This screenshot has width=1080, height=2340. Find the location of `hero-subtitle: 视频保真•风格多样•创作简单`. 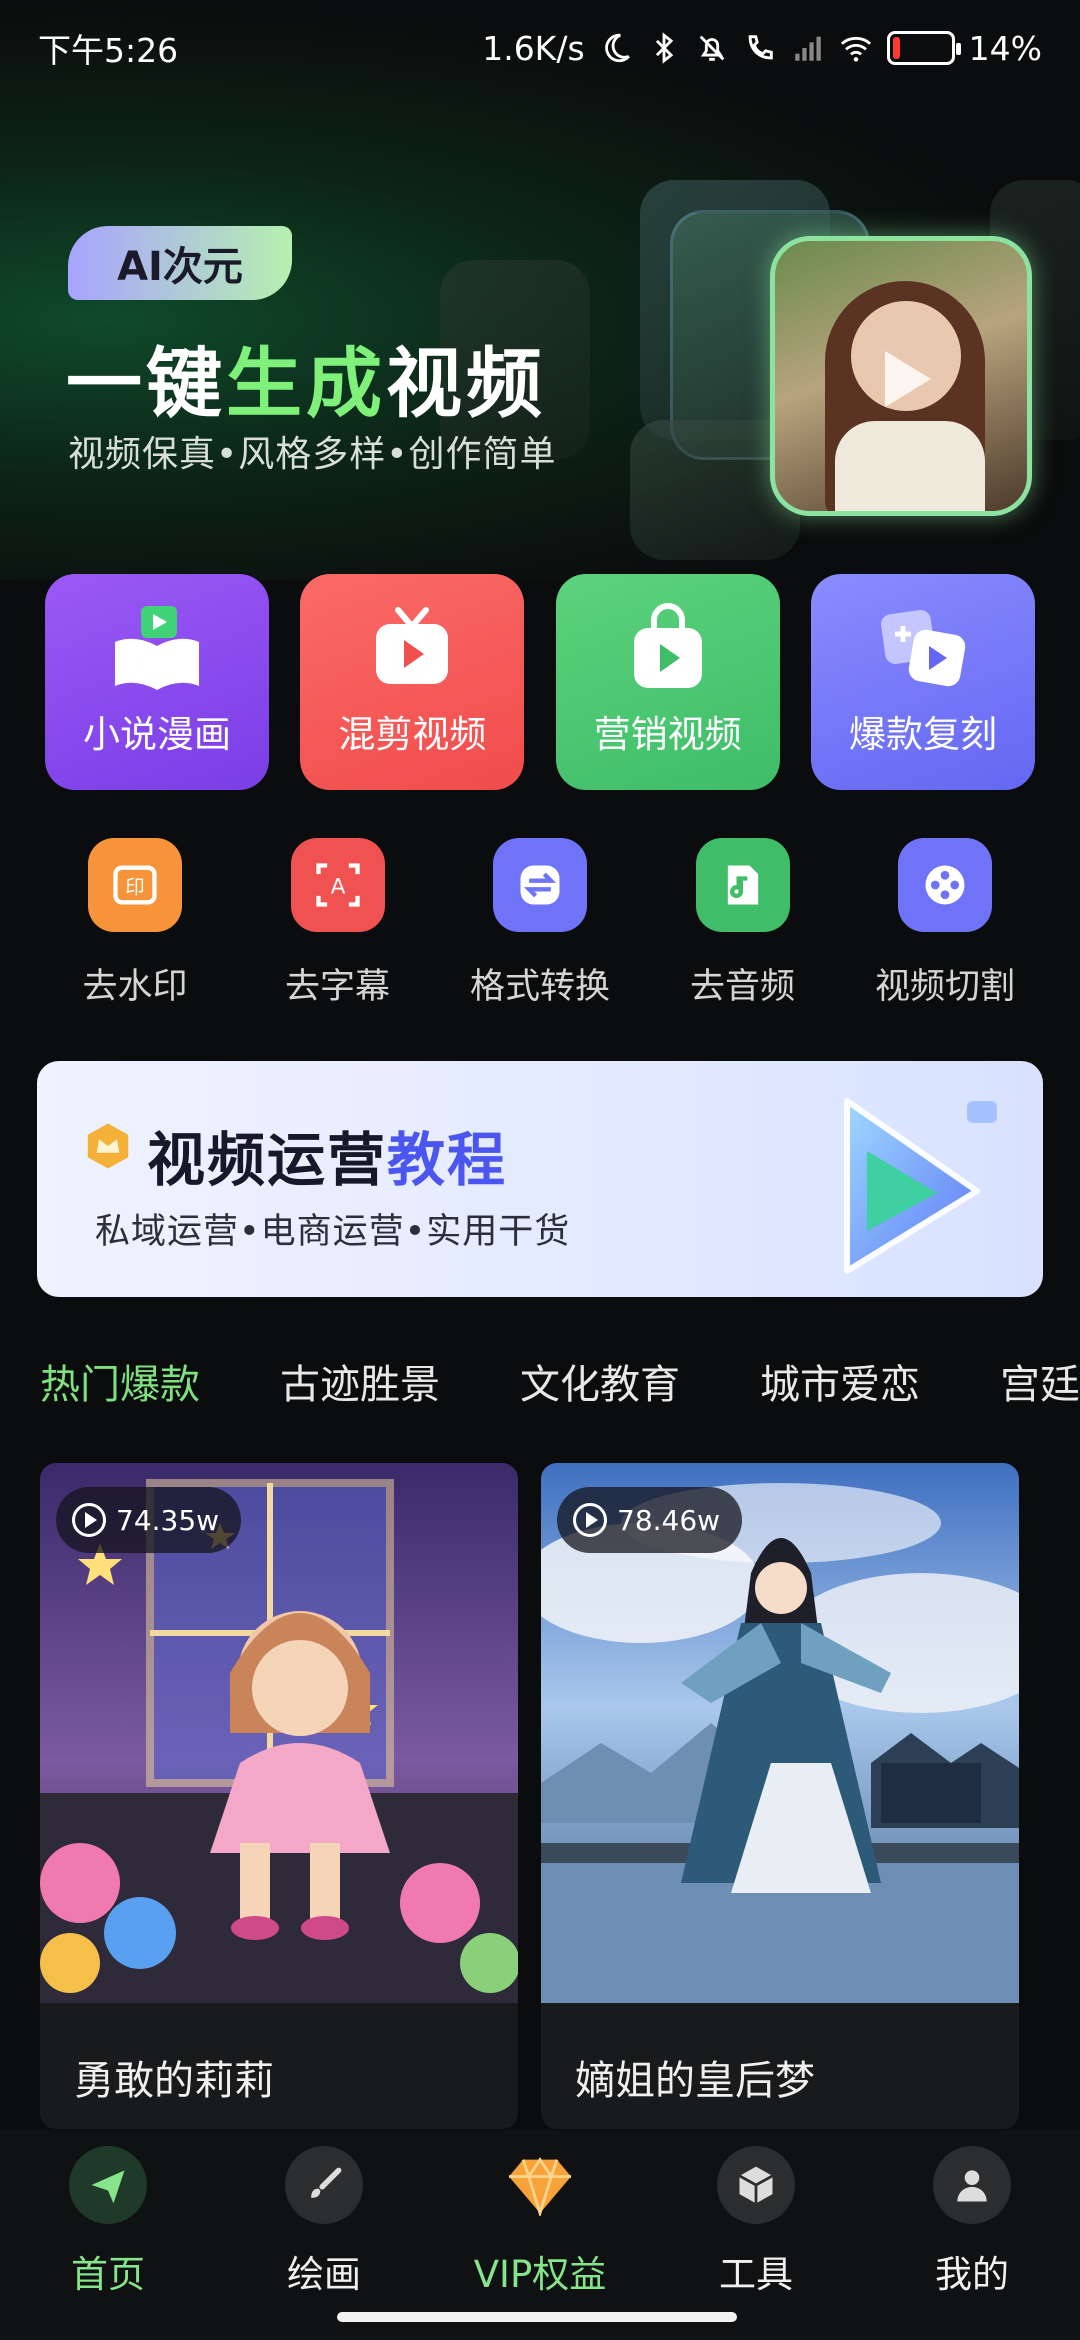

hero-subtitle: 视频保真•风格多样•创作简单 is located at coordinates (312, 454).